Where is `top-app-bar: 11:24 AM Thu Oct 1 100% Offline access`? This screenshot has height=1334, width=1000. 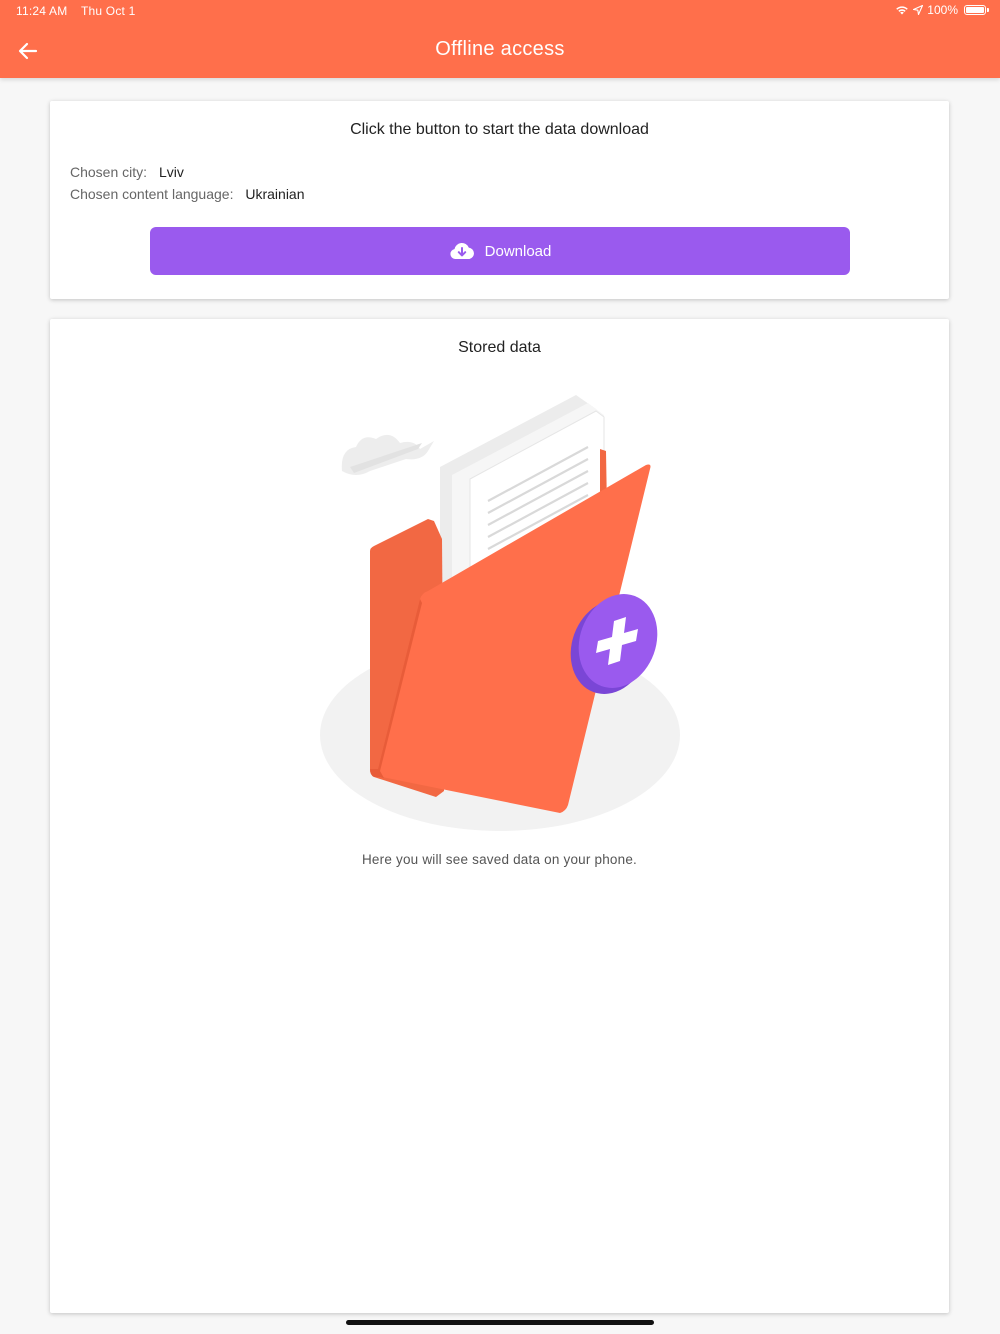
top-app-bar: 11:24 AM Thu Oct 1 100% Offline access is located at coordinates (500, 39).